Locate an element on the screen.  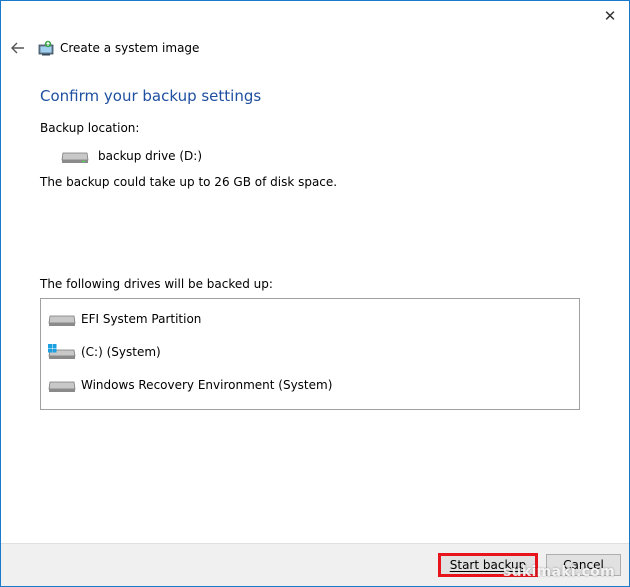
cancel-button: Cancel is located at coordinates (583, 565).